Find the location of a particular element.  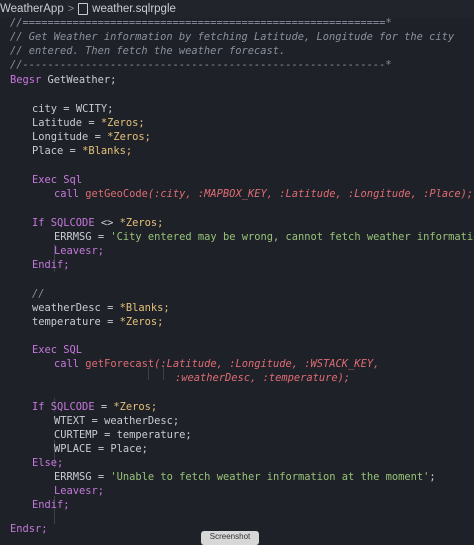

identifier: temperature is located at coordinates (66, 322).